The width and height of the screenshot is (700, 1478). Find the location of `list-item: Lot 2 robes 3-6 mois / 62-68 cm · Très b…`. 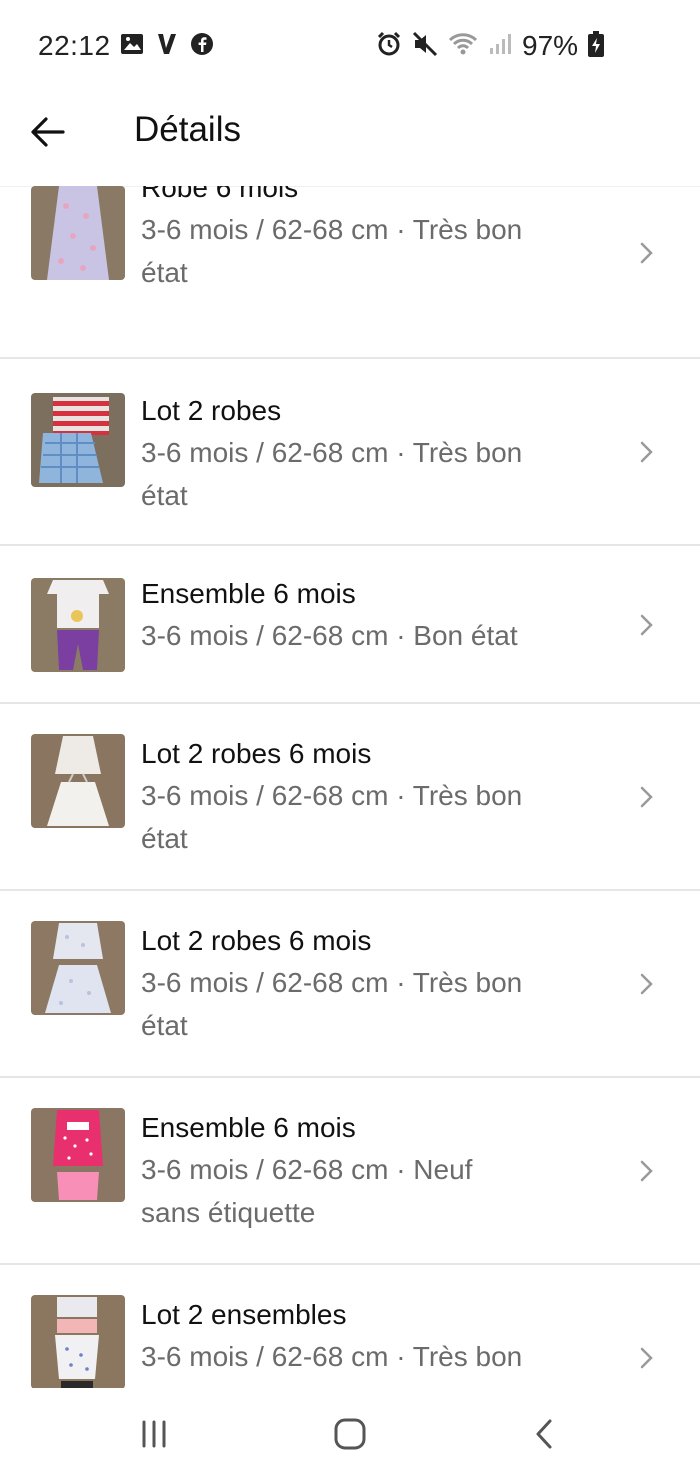

list-item: Lot 2 robes 3-6 mois / 62-68 cm · Très b… is located at coordinates (350, 452).